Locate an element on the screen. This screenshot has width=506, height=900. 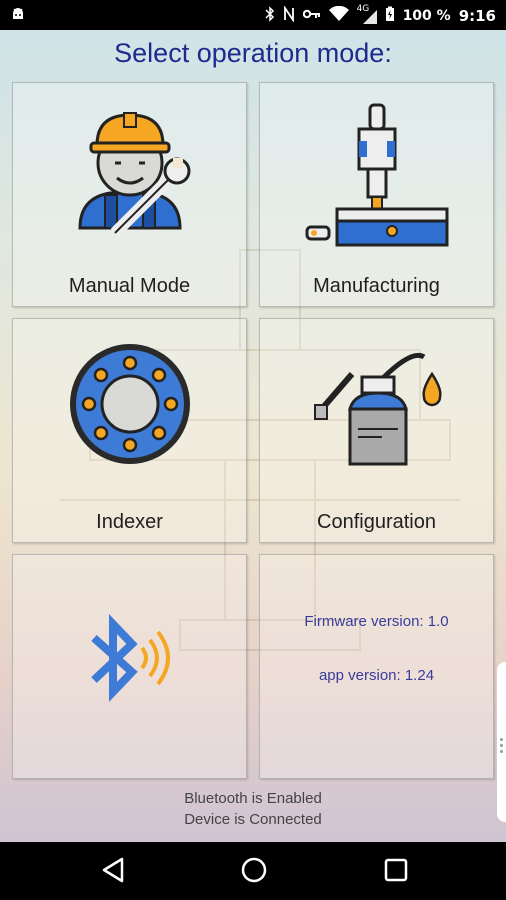
bluetooth-button is located at coordinates (129, 666).